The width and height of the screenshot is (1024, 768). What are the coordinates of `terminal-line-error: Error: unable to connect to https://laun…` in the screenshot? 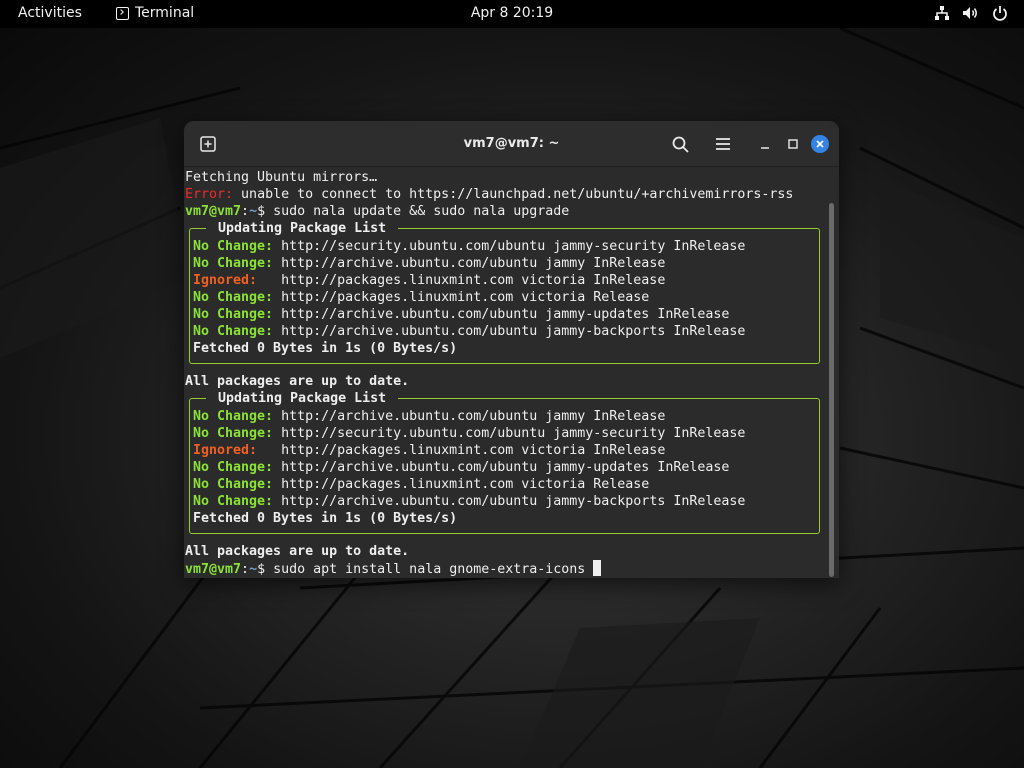 It's located at (489, 194).